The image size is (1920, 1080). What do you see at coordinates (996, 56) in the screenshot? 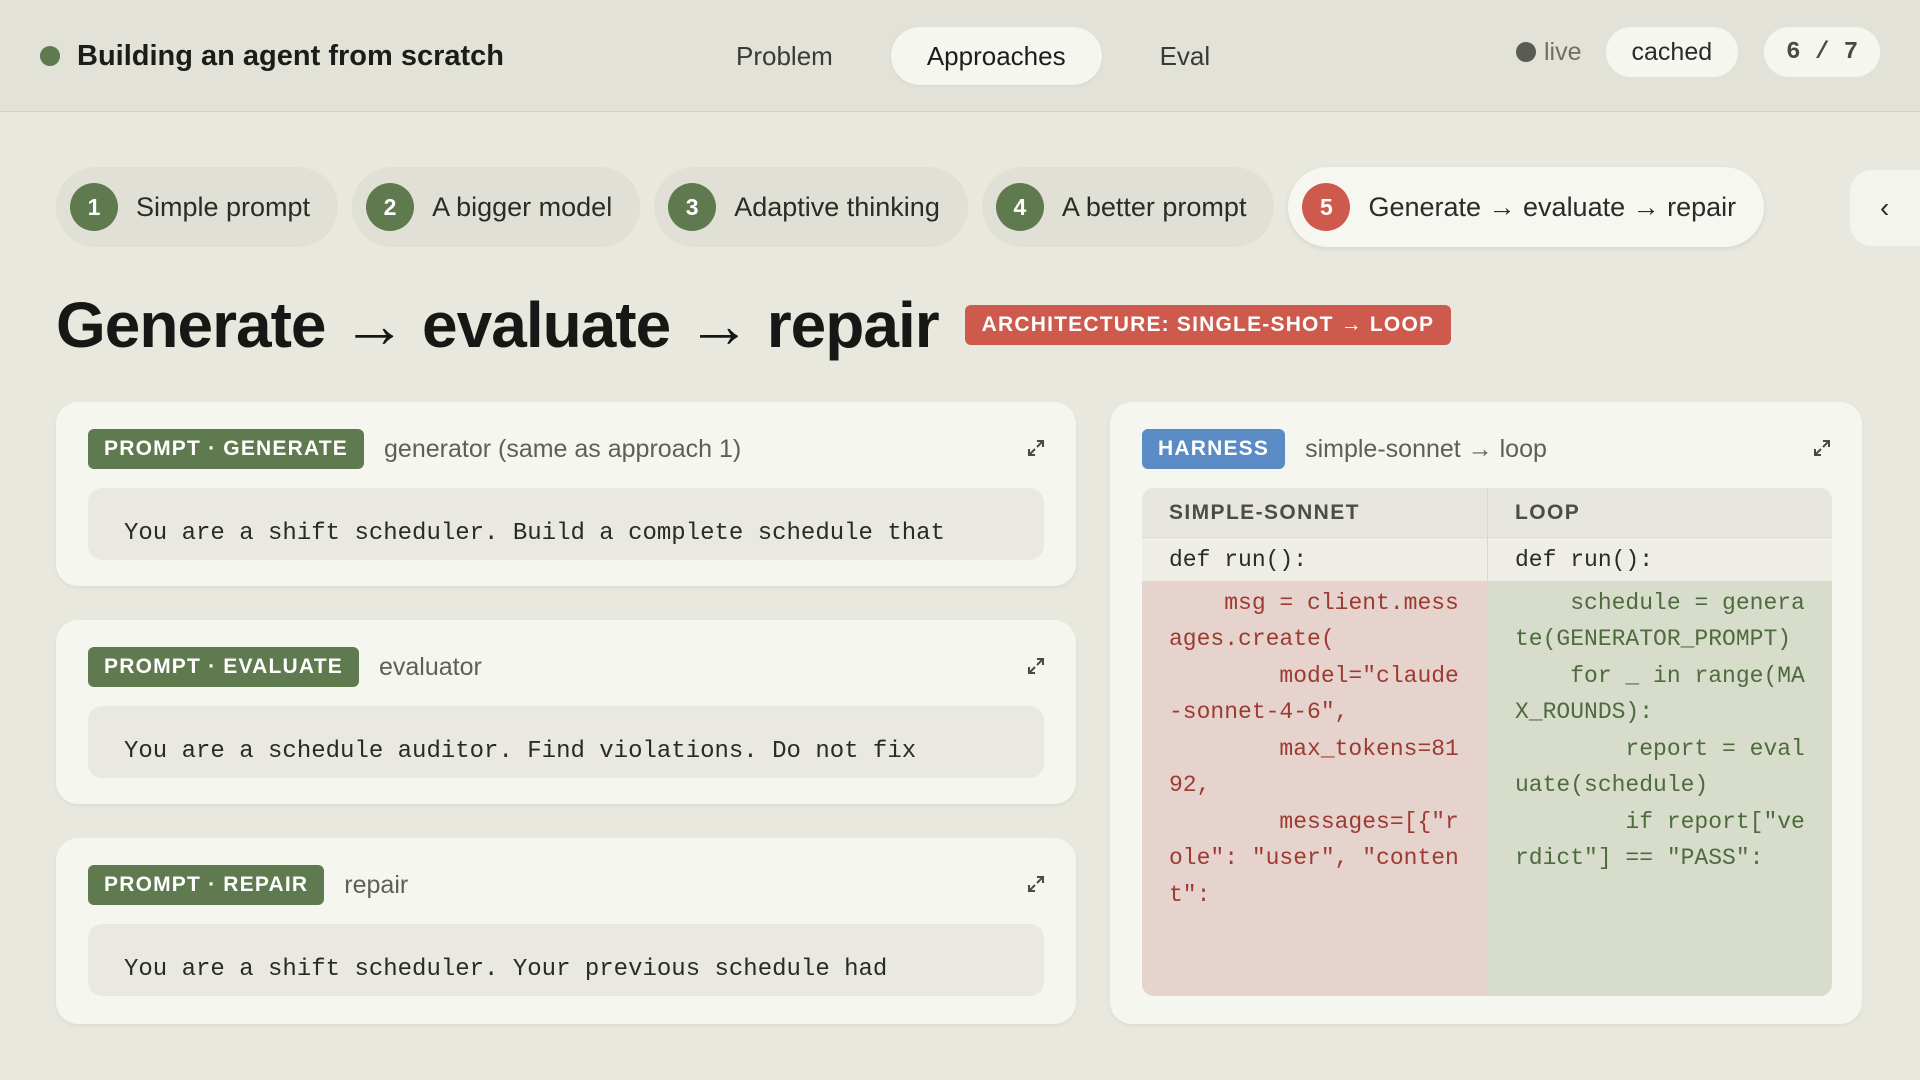
I see `tab-approaches: Approaches` at bounding box center [996, 56].